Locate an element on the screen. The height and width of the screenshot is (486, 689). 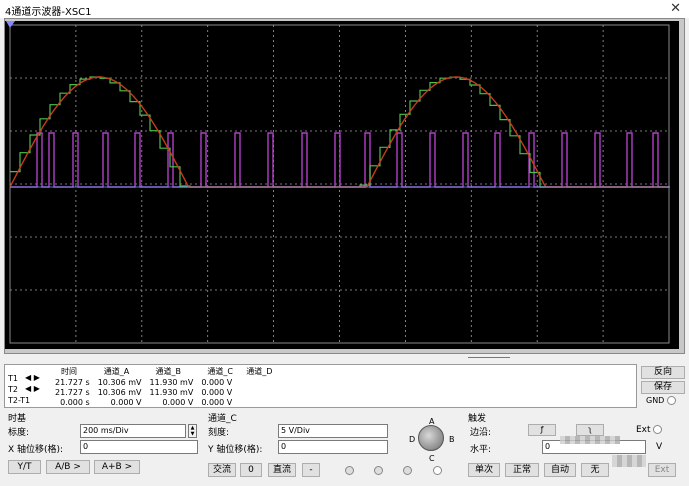
timebase-scale-label: 标度: is located at coordinates (19, 433).